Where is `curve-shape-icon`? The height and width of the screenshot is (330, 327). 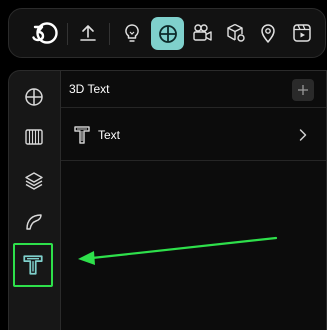 curve-shape-icon is located at coordinates (34, 222).